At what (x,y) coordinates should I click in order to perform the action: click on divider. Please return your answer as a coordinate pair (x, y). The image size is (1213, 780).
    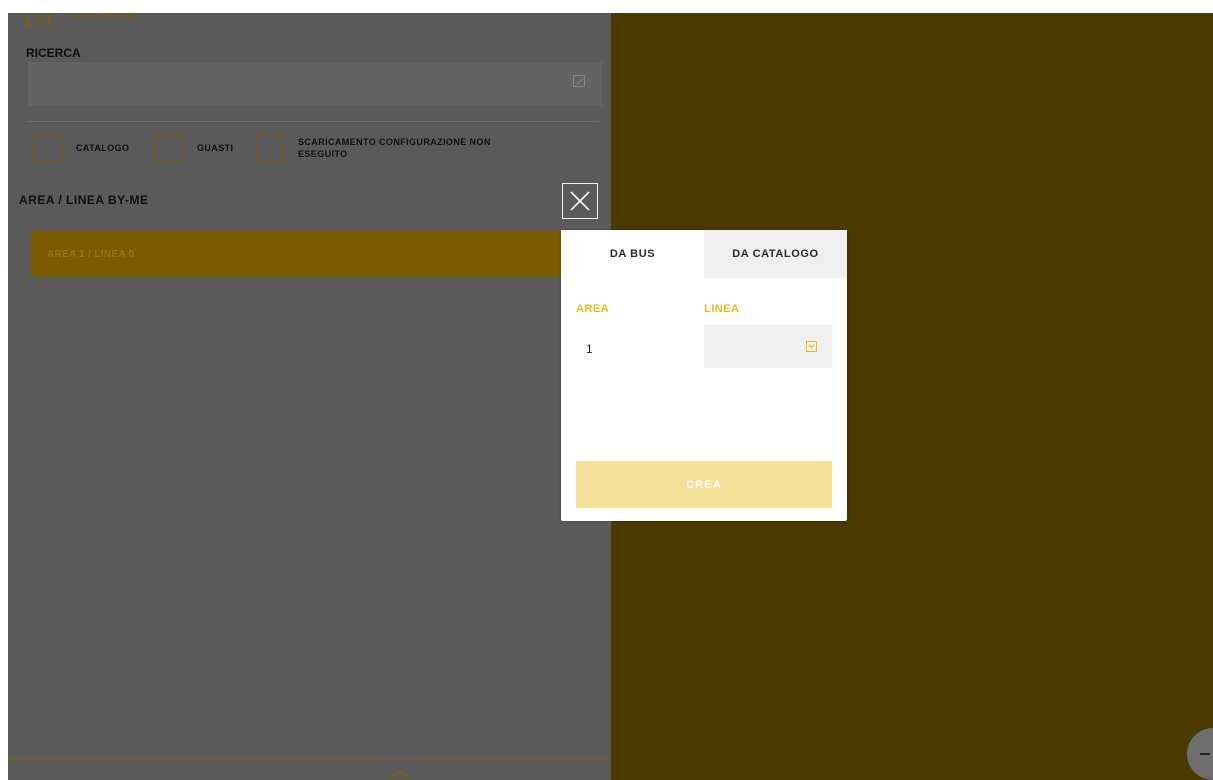
    Looking at the image, I should click on (312, 121).